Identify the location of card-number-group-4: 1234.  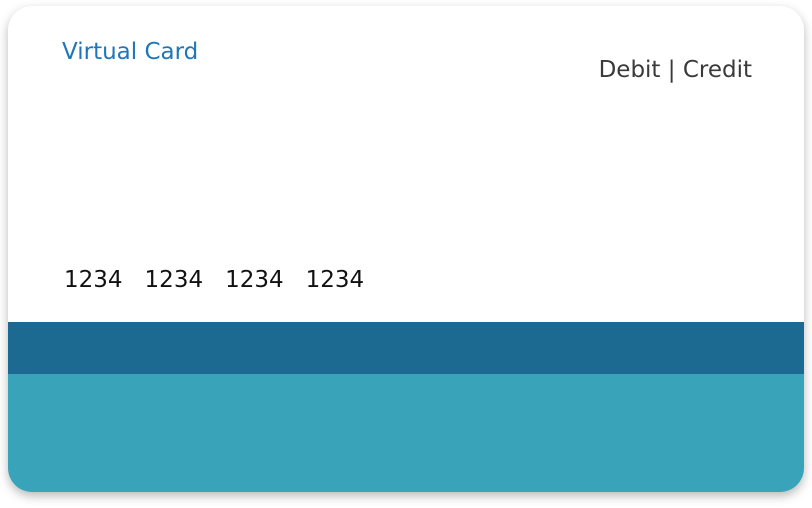
(335, 280).